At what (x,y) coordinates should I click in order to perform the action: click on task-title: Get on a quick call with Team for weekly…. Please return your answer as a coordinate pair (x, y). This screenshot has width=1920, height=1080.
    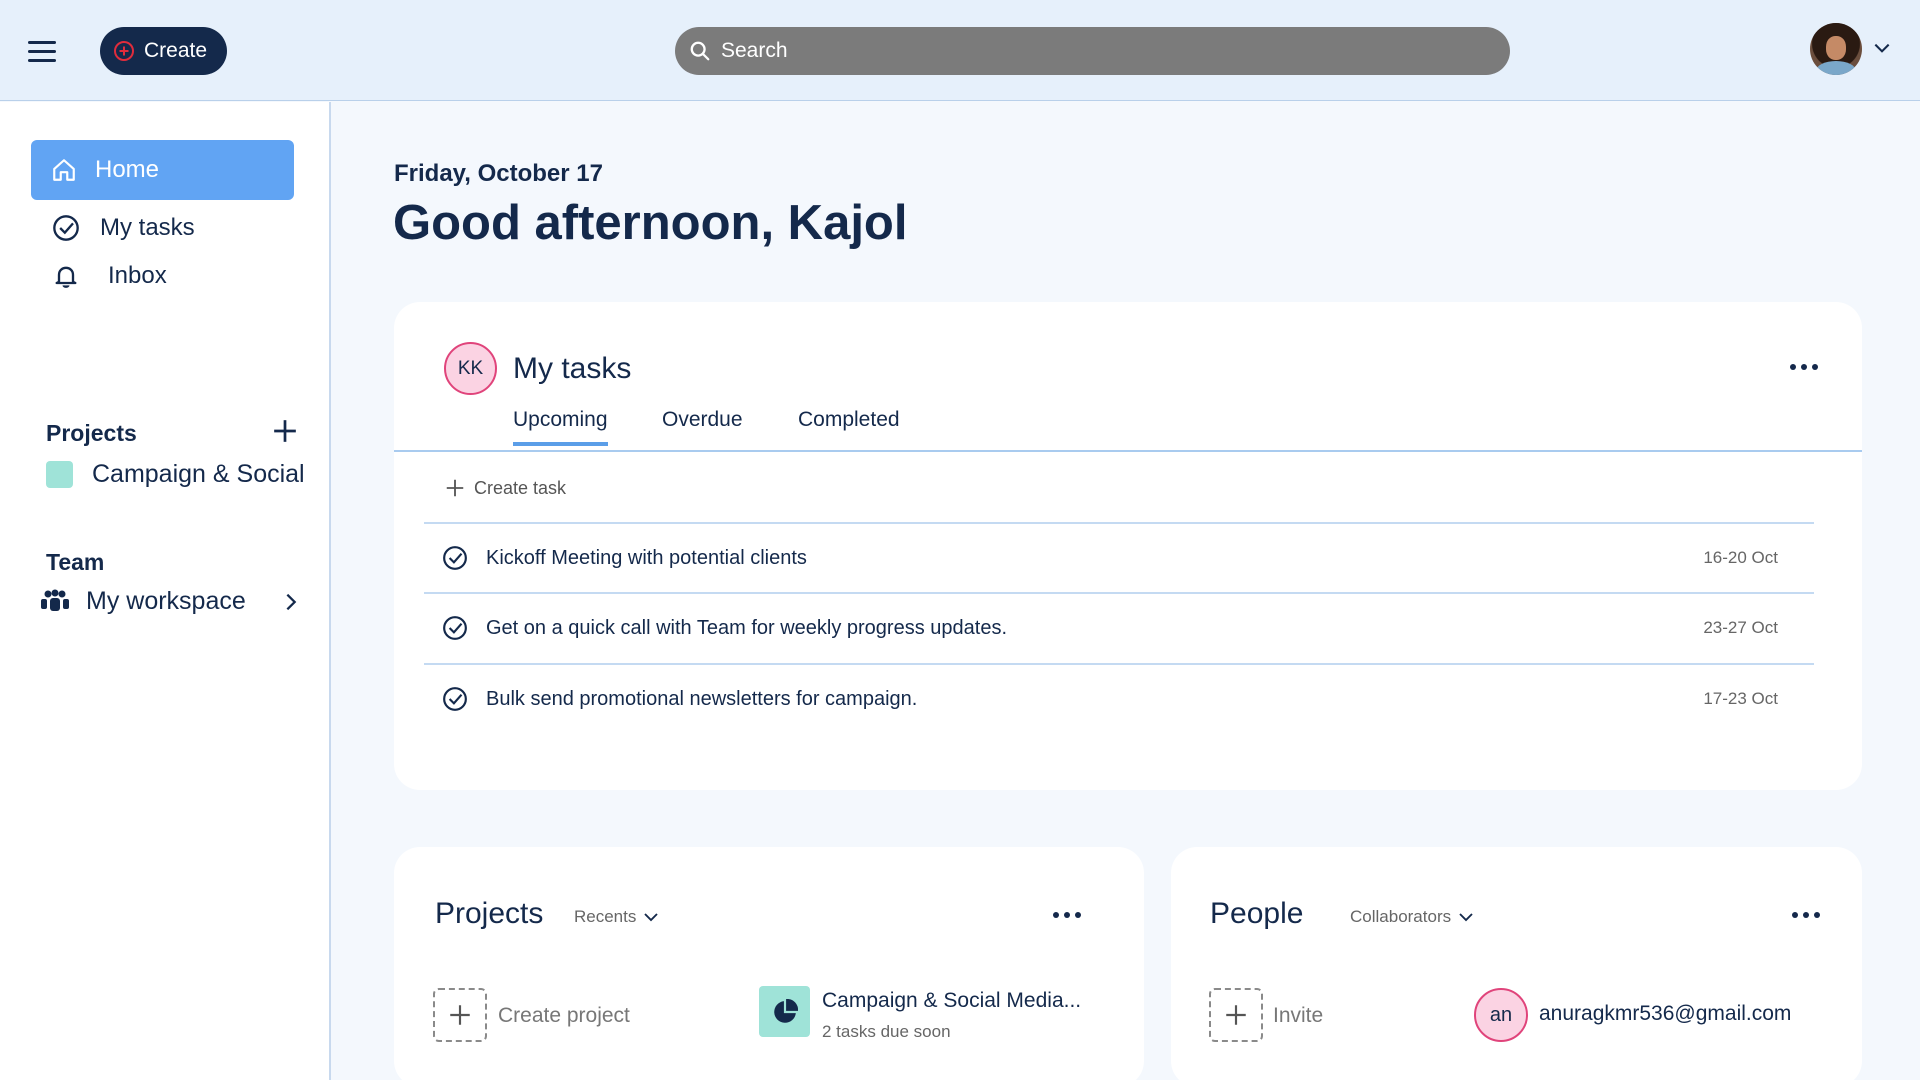
    Looking at the image, I should click on (746, 627).